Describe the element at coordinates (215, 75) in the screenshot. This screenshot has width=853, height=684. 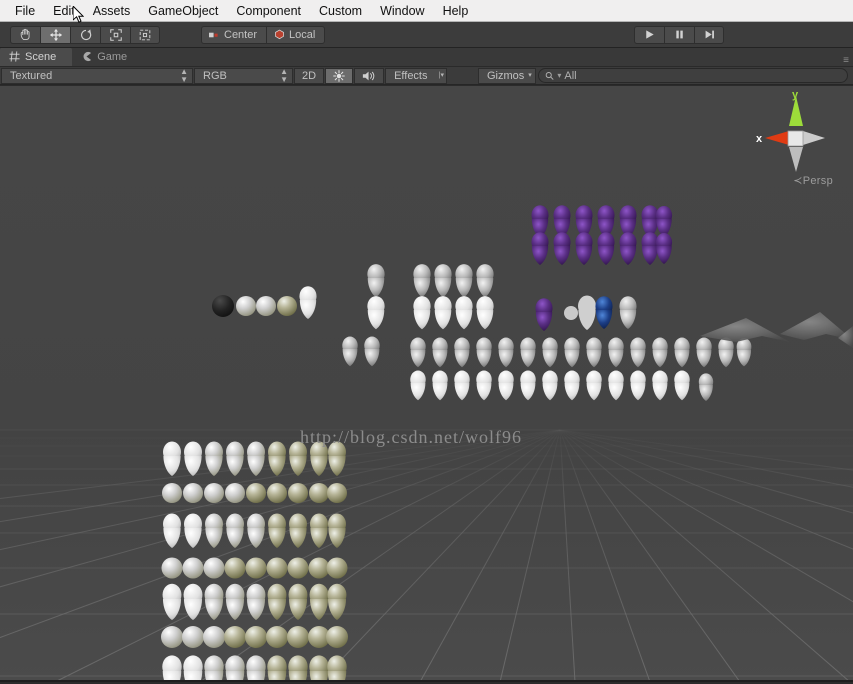
I see `color-mode-label: RGB` at that location.